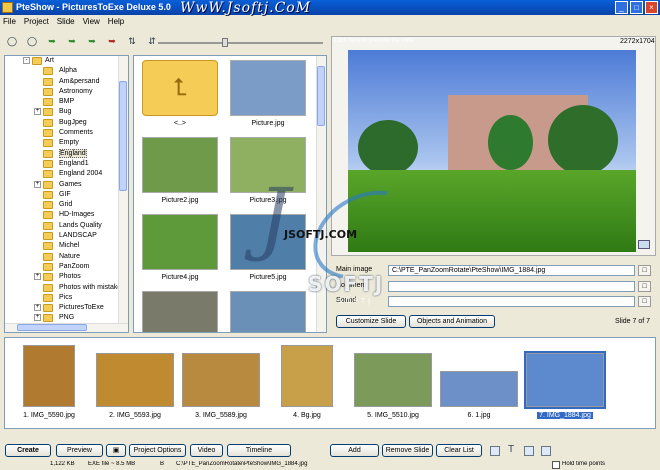 This screenshot has width=660, height=470. What do you see at coordinates (9, 21) in the screenshot?
I see `menu-file: File` at bounding box center [9, 21].